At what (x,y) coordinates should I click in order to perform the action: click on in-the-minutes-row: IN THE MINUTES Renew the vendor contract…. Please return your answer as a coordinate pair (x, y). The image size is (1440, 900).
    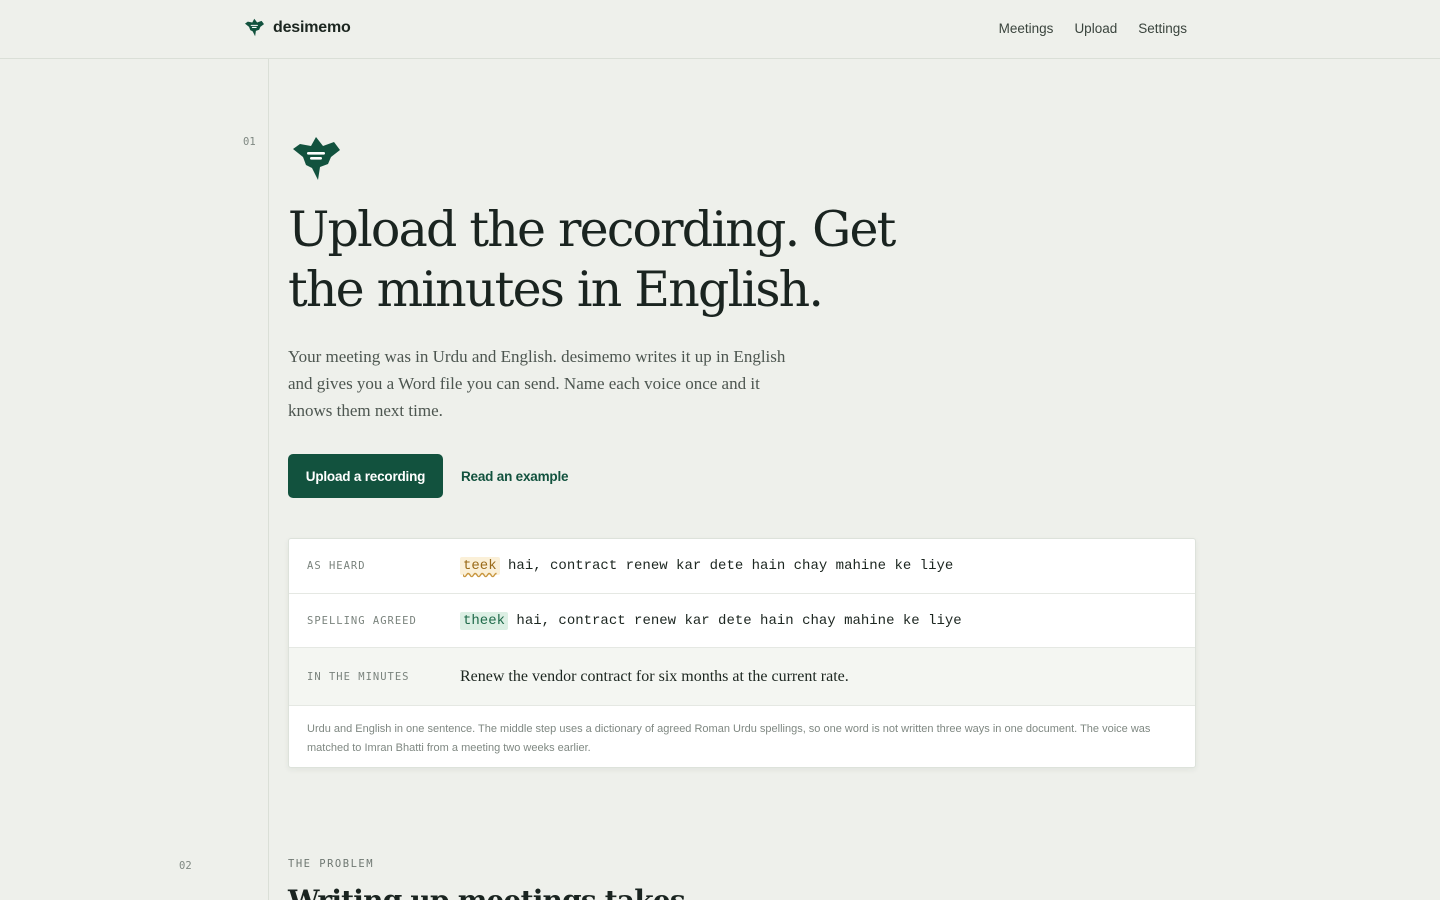
    Looking at the image, I should click on (742, 677).